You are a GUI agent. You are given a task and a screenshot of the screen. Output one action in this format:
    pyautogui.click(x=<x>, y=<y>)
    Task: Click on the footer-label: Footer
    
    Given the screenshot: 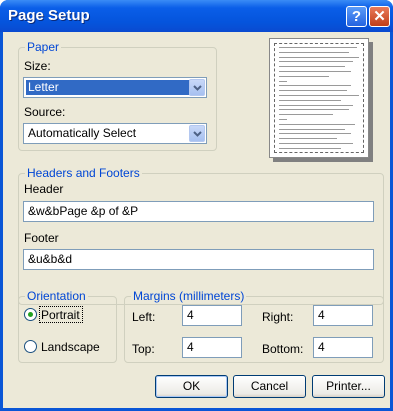 What is the action you would take?
    pyautogui.click(x=41, y=238)
    